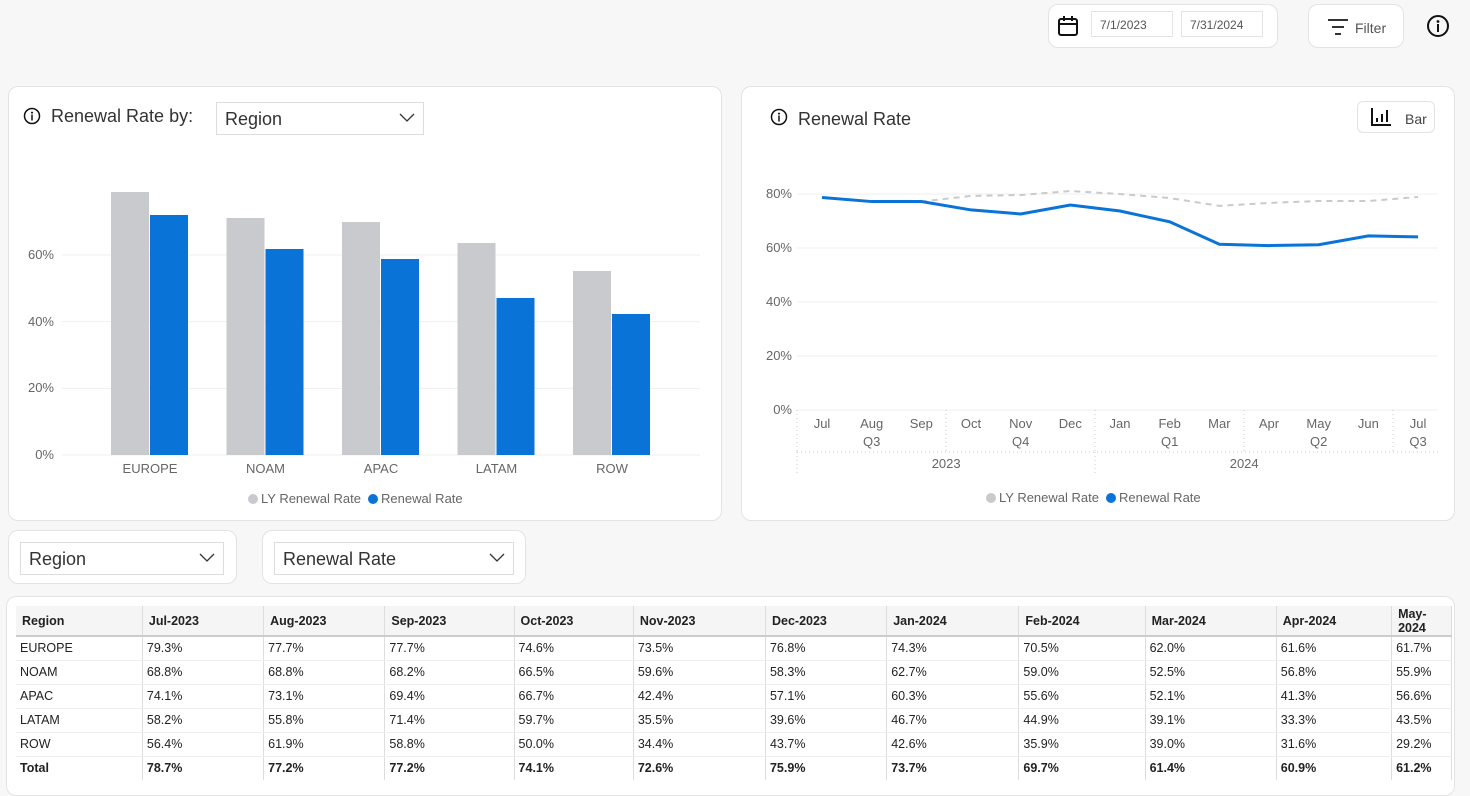 This screenshot has width=1470, height=796. Describe the element at coordinates (699, 696) in the screenshot. I see `table-cell: 42.4%` at that location.